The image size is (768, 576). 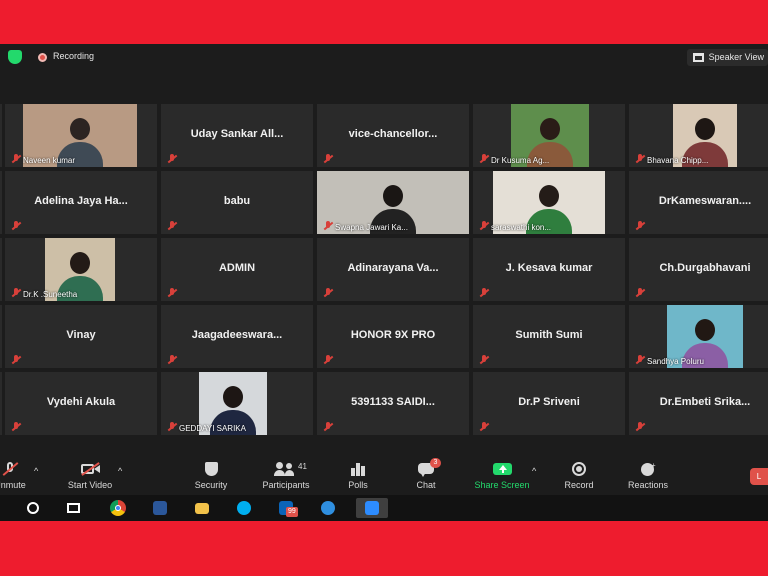 What do you see at coordinates (384, 57) in the screenshot?
I see `meeting-top-bar: Recording Speaker View` at bounding box center [384, 57].